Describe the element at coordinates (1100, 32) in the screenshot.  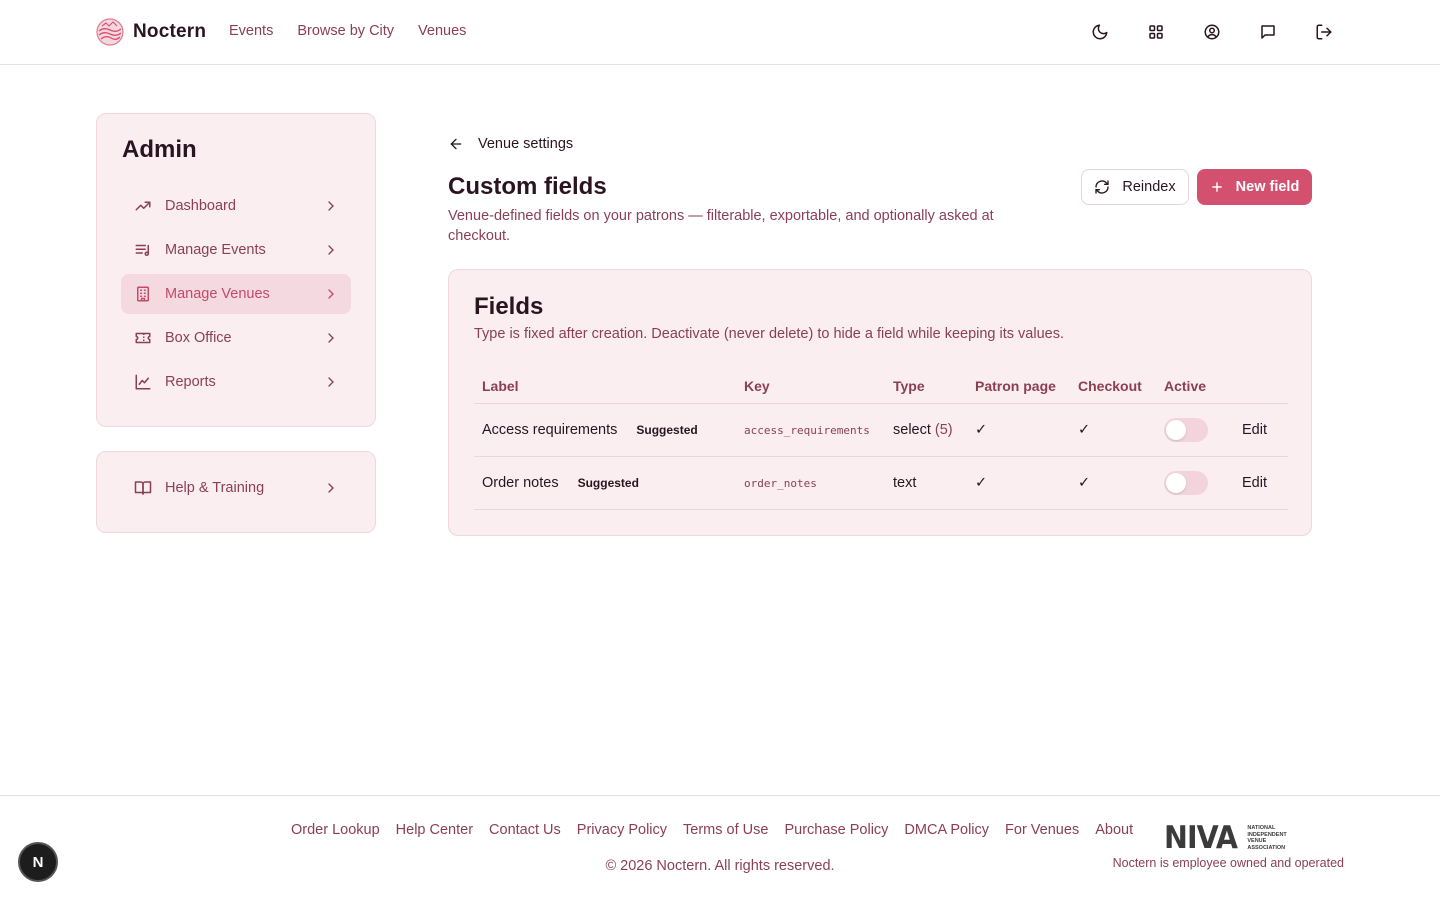
I see `moon-icon` at that location.